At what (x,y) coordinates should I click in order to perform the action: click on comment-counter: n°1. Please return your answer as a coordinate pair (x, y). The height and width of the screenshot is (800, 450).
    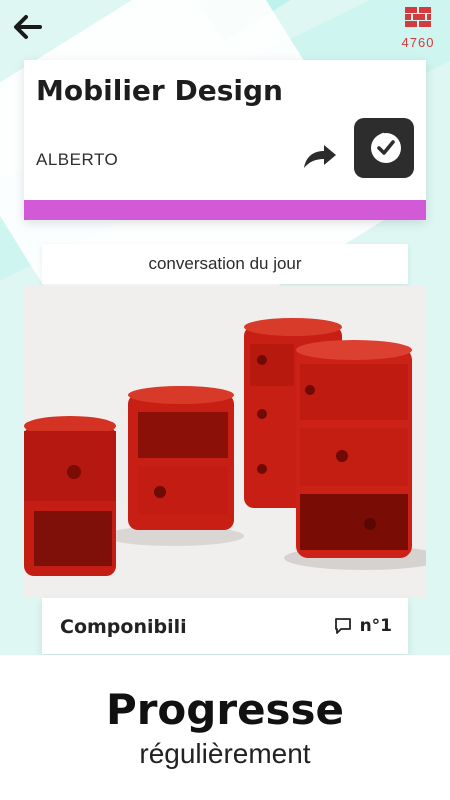
    Looking at the image, I should click on (363, 626).